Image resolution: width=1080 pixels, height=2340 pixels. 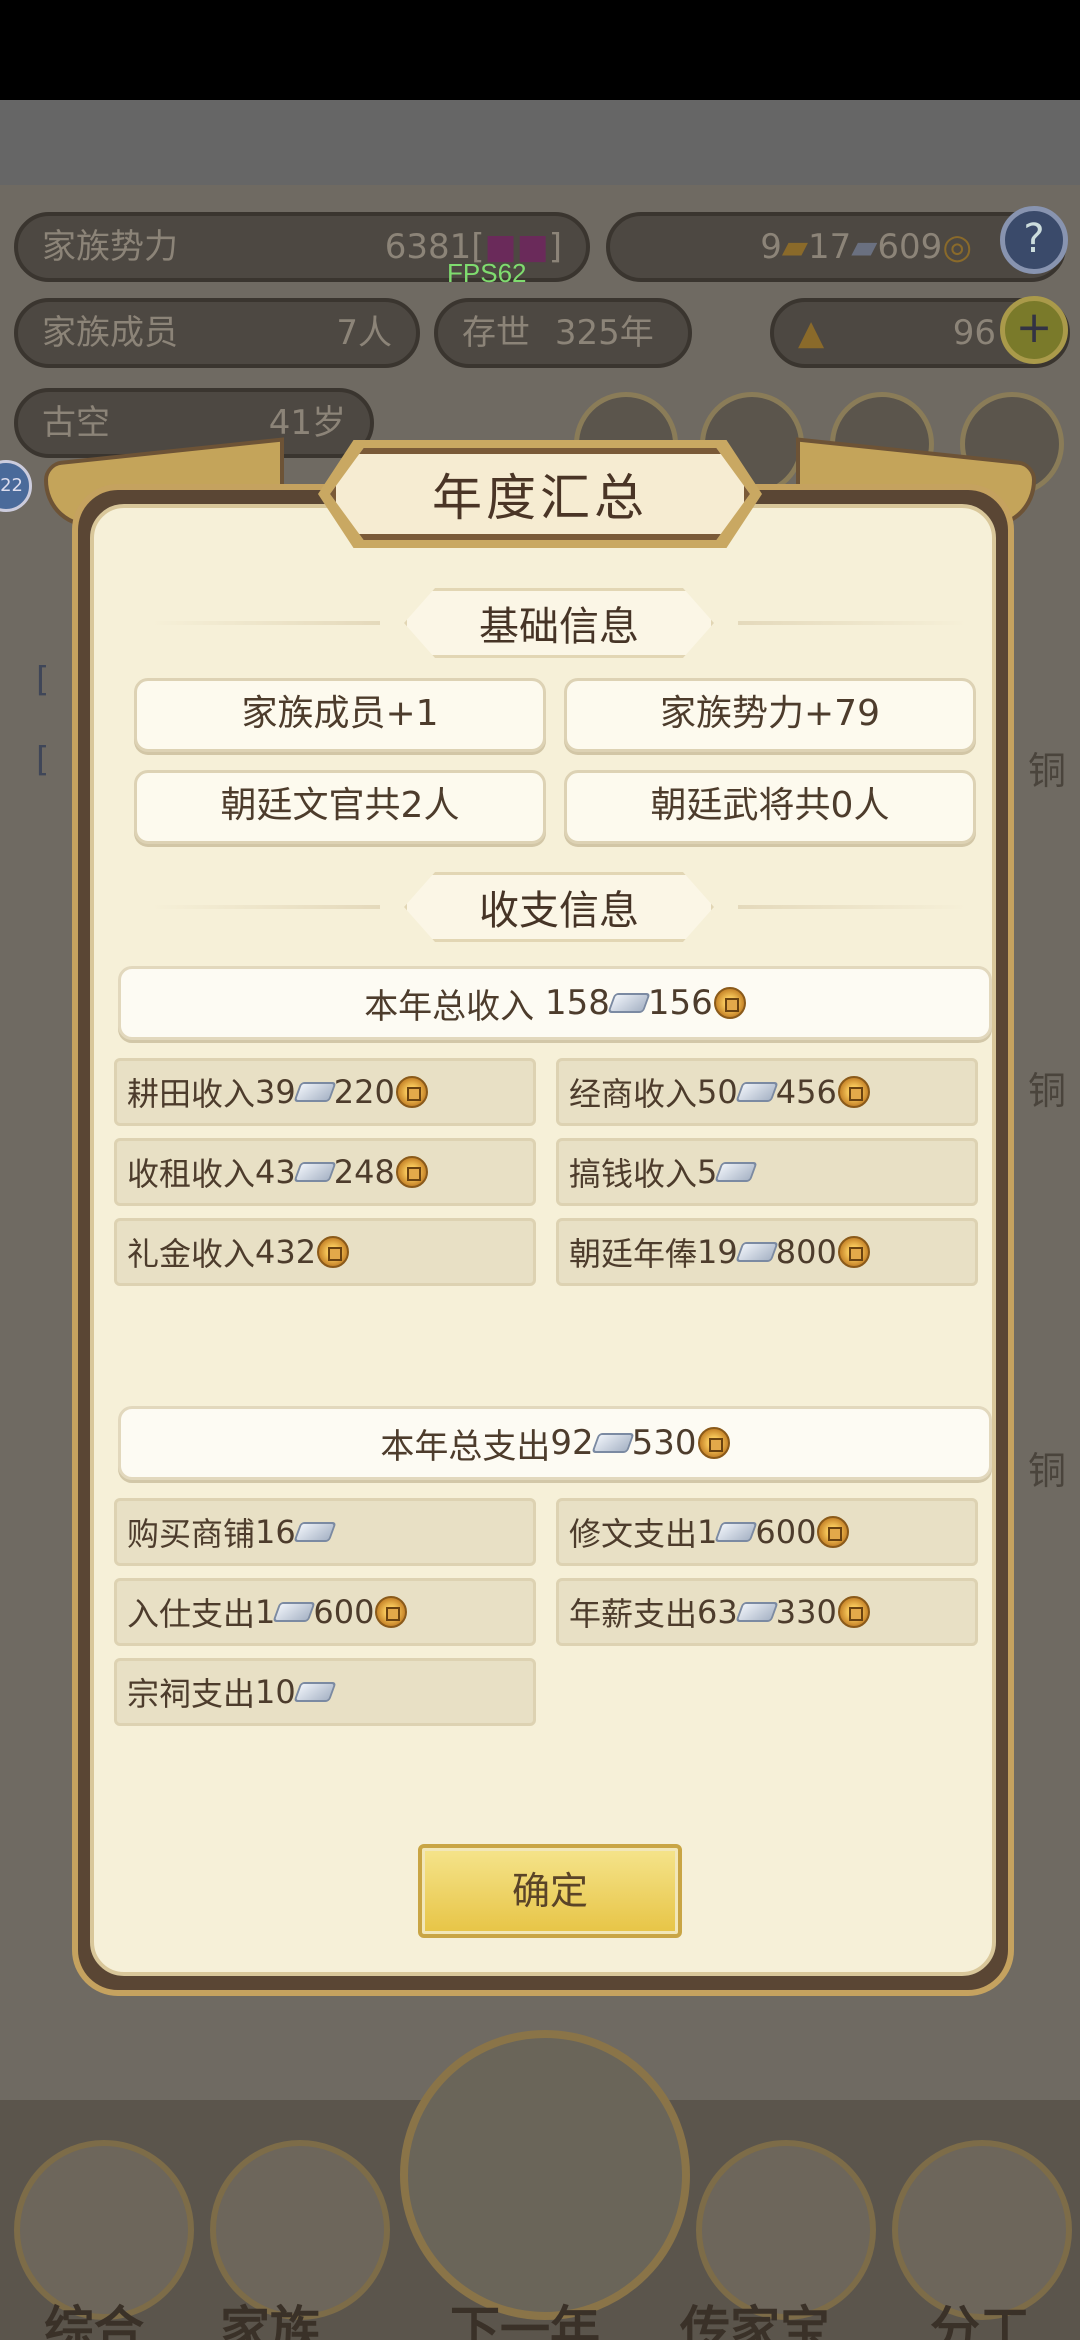 What do you see at coordinates (364, 333) in the screenshot?
I see `family-members-value: 7人` at bounding box center [364, 333].